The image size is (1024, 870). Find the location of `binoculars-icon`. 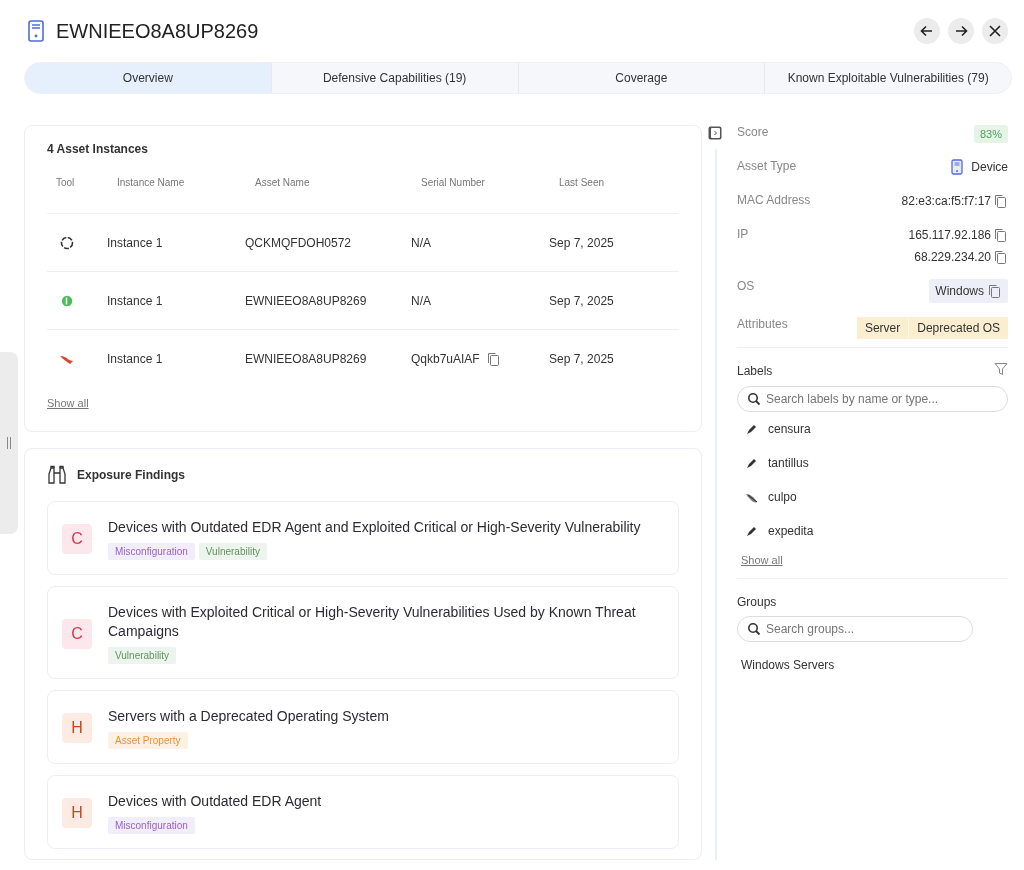

binoculars-icon is located at coordinates (57, 475).